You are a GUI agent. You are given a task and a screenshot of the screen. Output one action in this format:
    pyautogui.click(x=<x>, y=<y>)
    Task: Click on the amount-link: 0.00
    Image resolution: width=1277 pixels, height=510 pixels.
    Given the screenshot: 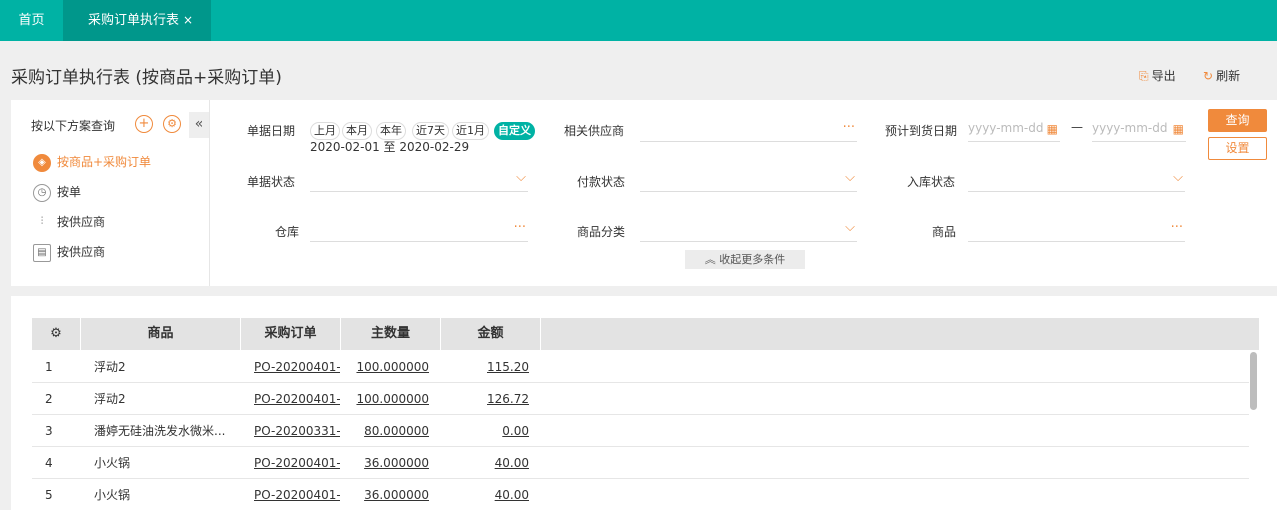 What is the action you would take?
    pyautogui.click(x=485, y=431)
    